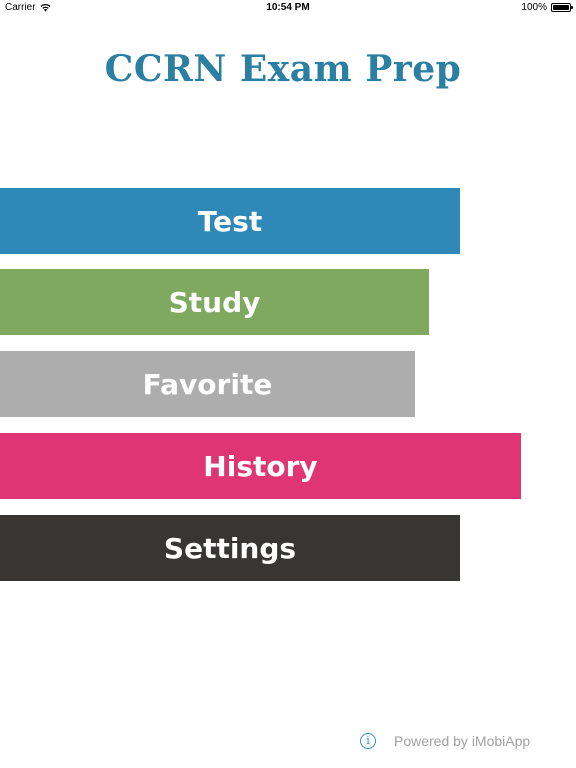  What do you see at coordinates (214, 302) in the screenshot?
I see `study-button: Study` at bounding box center [214, 302].